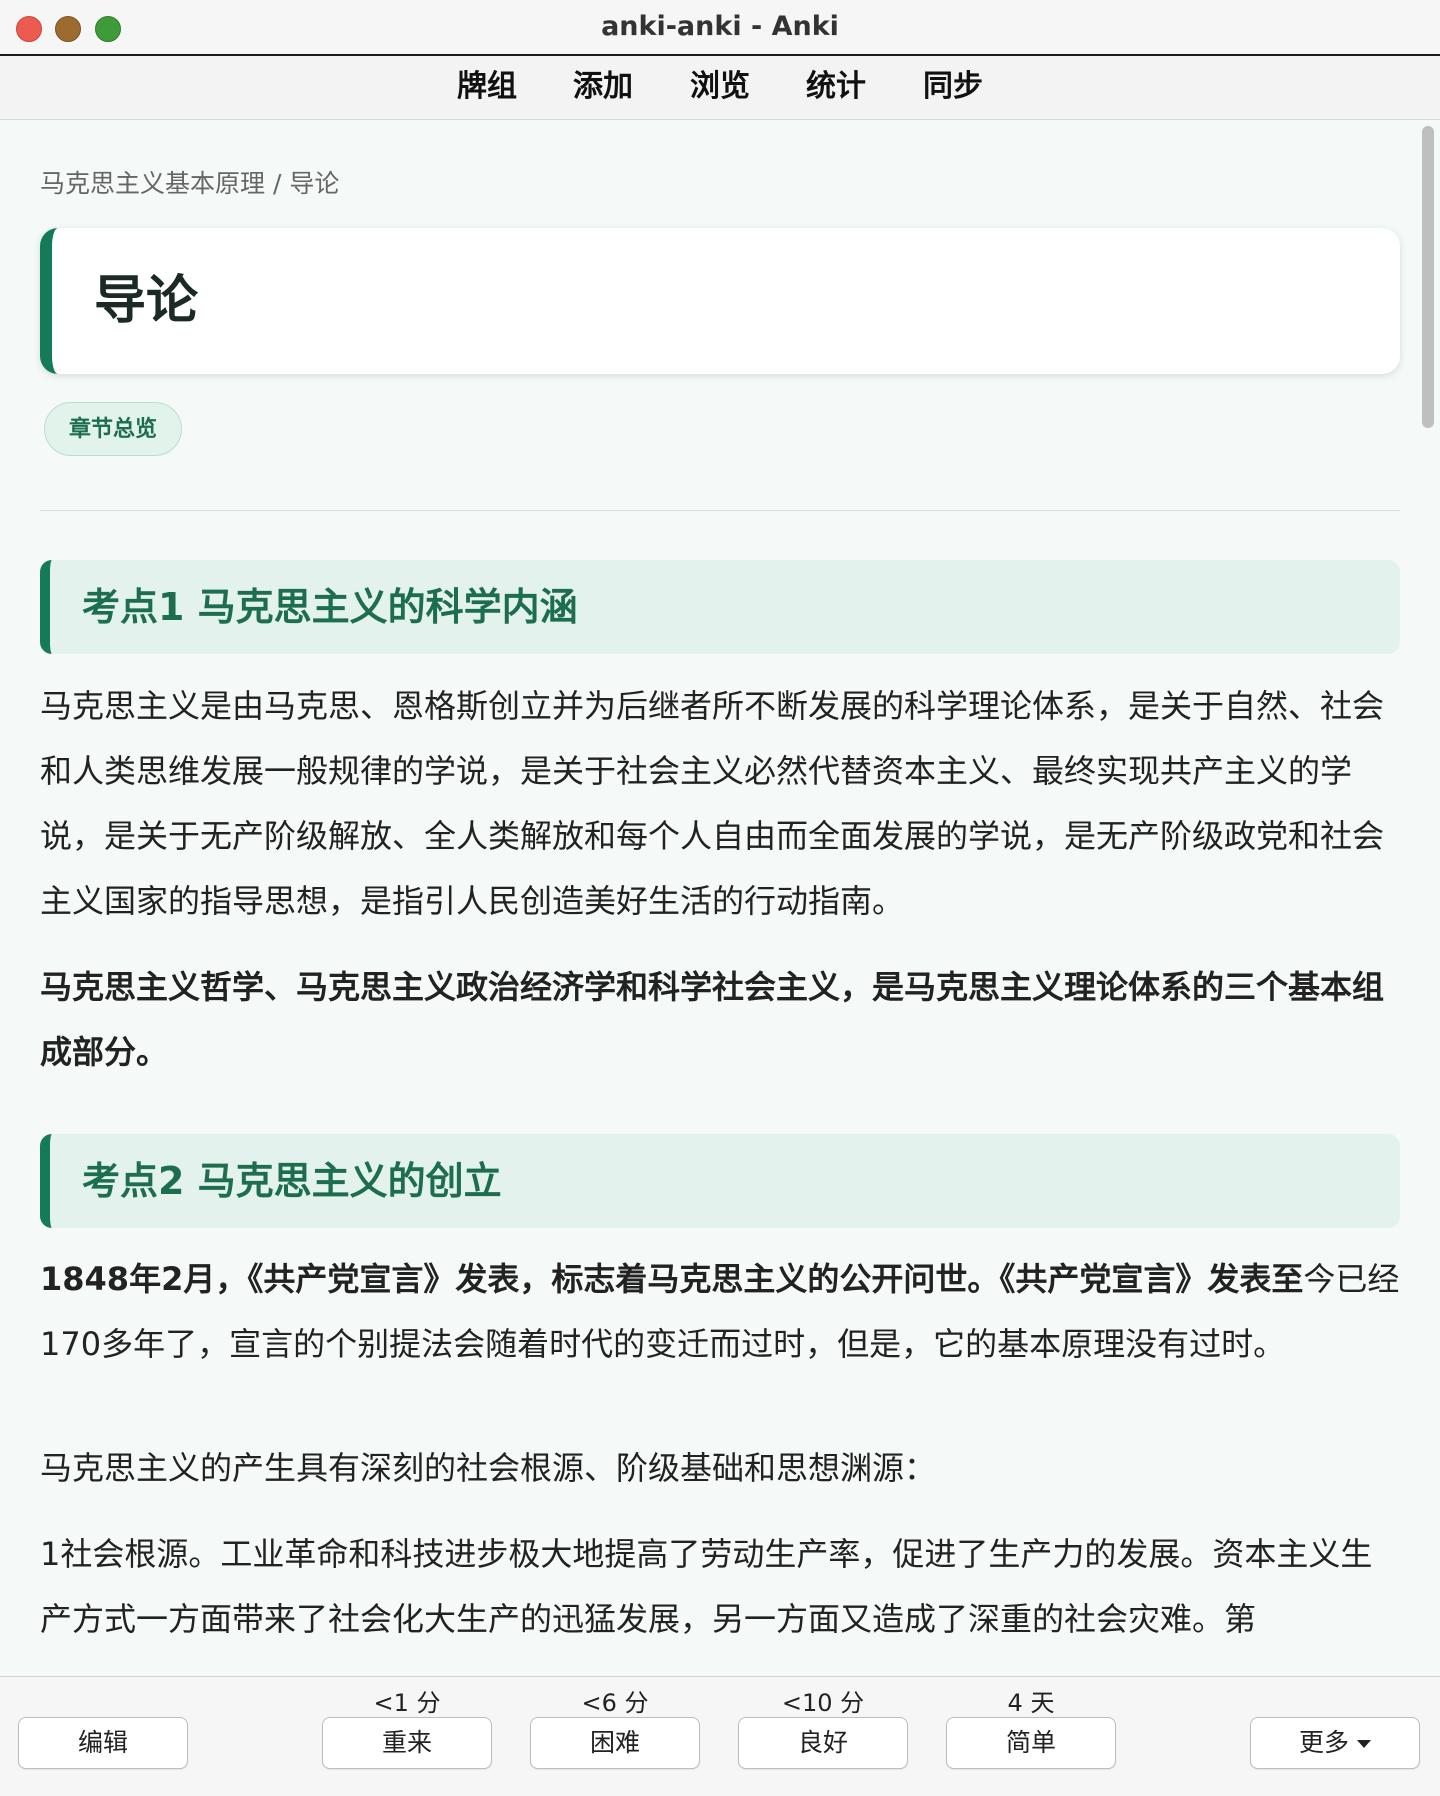 The width and height of the screenshot is (1440, 1796). Describe the element at coordinates (113, 429) in the screenshot. I see `chapter-tag: 章节总览` at that location.